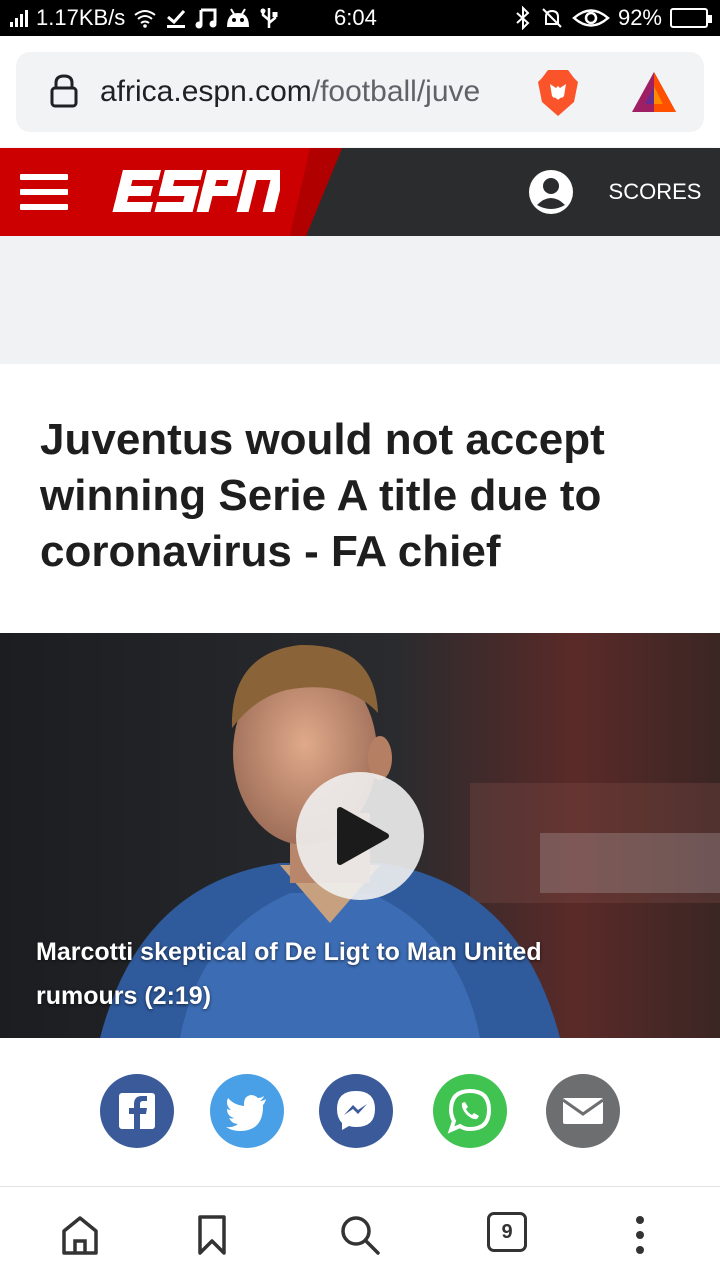 The width and height of the screenshot is (720, 1280). What do you see at coordinates (523, 18) in the screenshot?
I see `bluetooth-icon` at bounding box center [523, 18].